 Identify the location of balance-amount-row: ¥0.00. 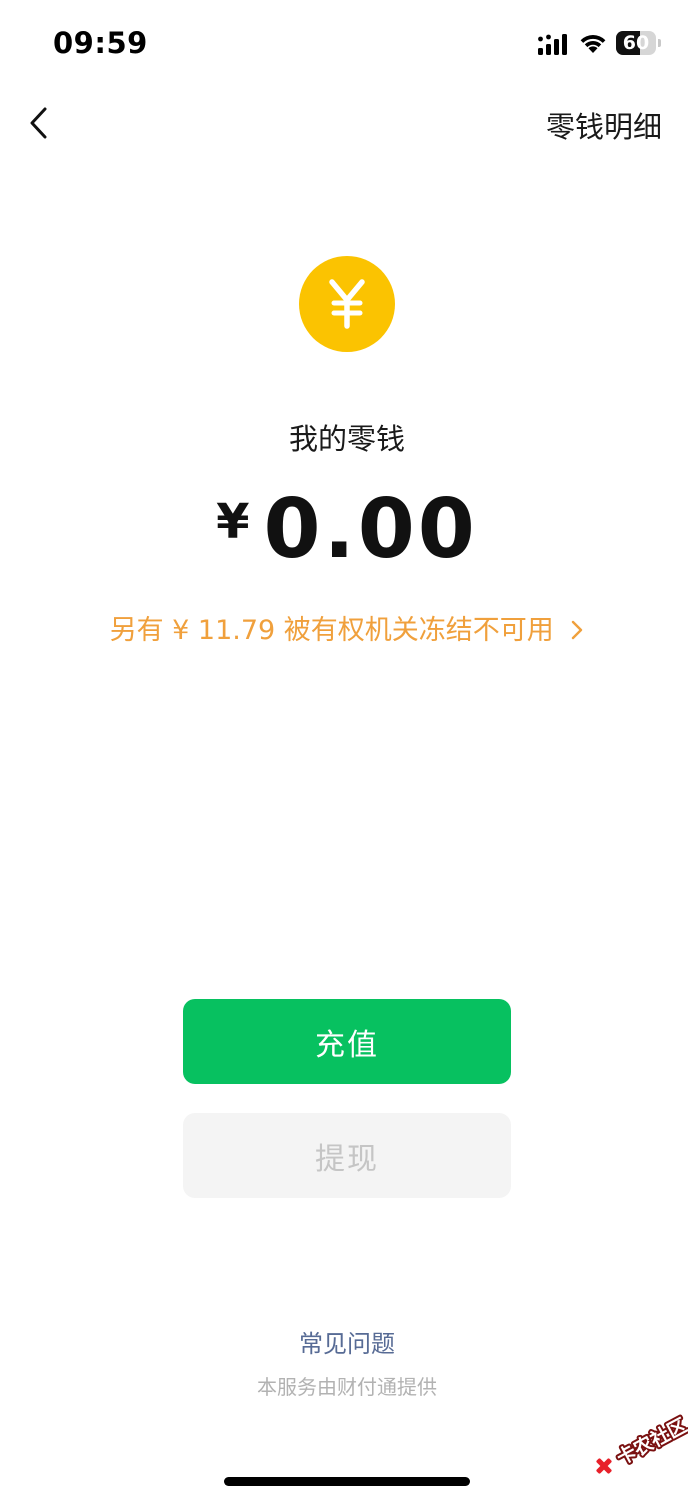
(347, 529).